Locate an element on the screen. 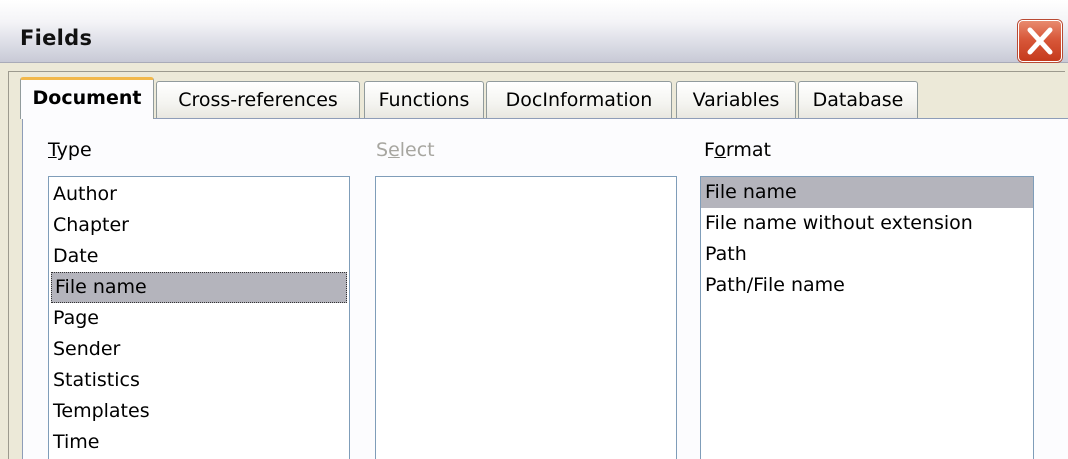 The height and width of the screenshot is (459, 1068). tab-database: Database is located at coordinates (858, 99).